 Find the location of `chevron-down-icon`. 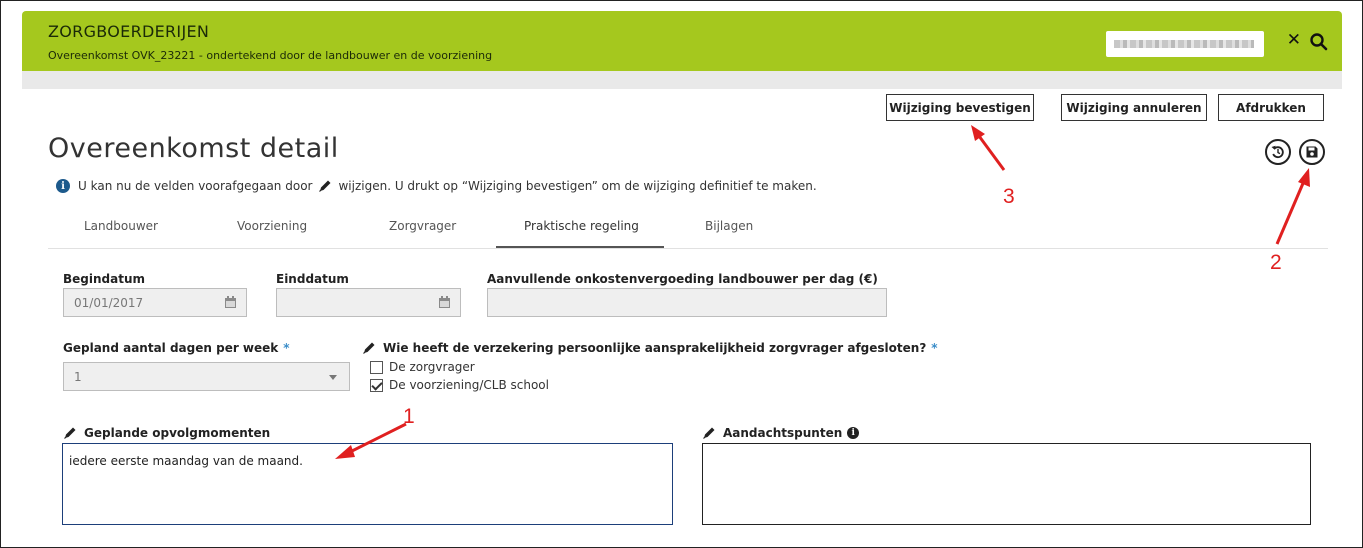

chevron-down-icon is located at coordinates (333, 377).